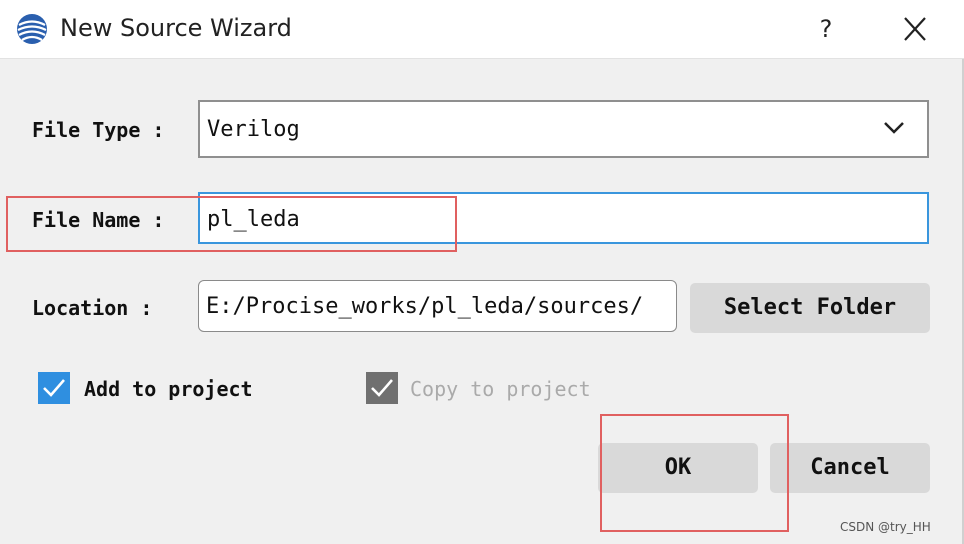  What do you see at coordinates (32, 29) in the screenshot?
I see `wizard-sphere-icon` at bounding box center [32, 29].